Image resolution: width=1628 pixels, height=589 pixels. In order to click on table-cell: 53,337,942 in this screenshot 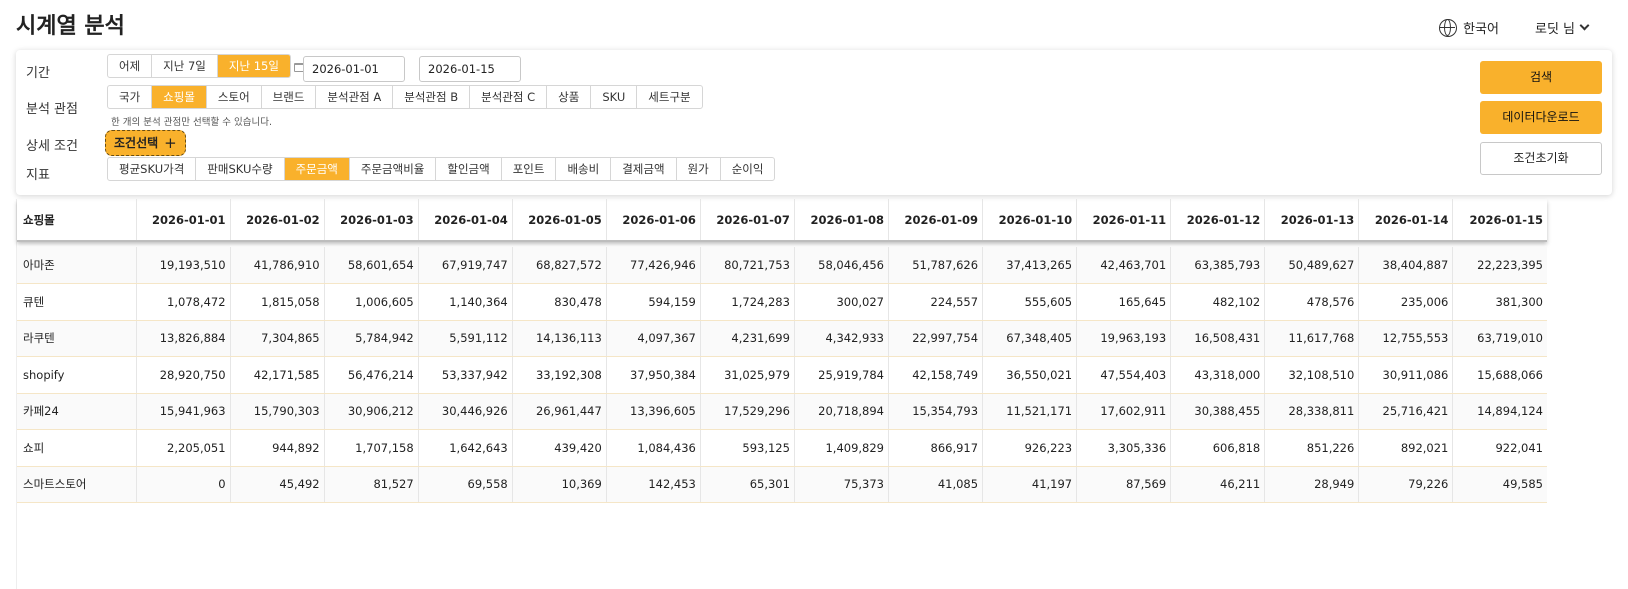, I will do `click(465, 375)`.